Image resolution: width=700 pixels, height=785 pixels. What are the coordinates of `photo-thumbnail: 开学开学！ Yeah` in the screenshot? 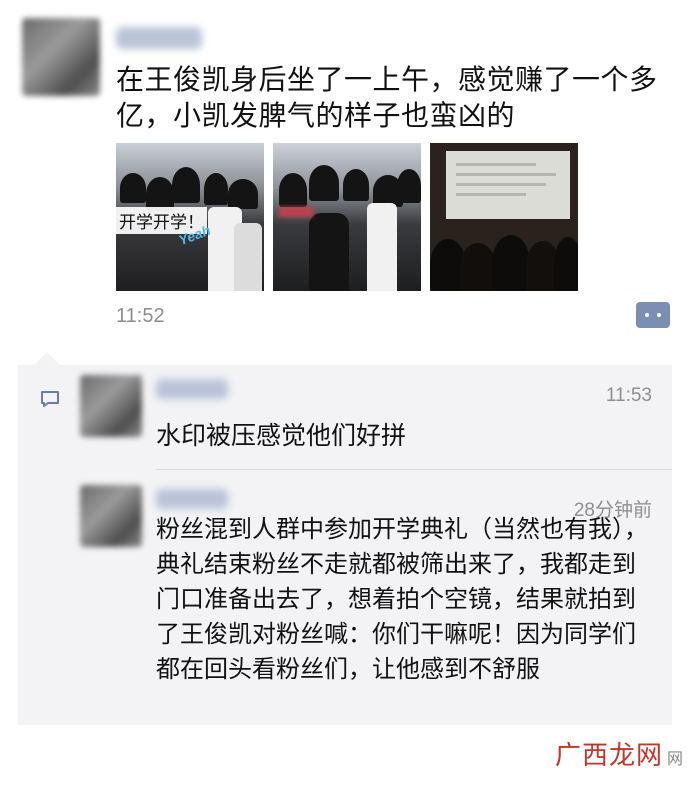 It's located at (190, 217).